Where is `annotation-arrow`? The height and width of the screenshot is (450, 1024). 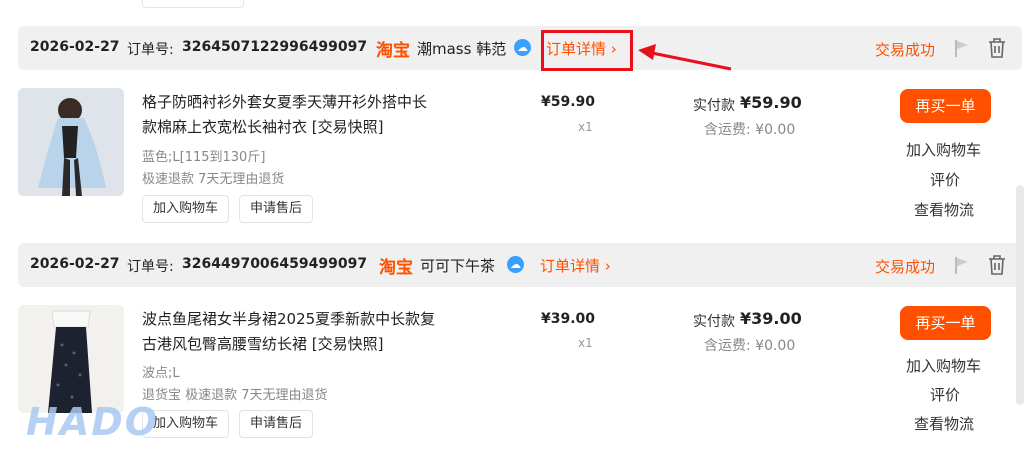 annotation-arrow is located at coordinates (685, 57).